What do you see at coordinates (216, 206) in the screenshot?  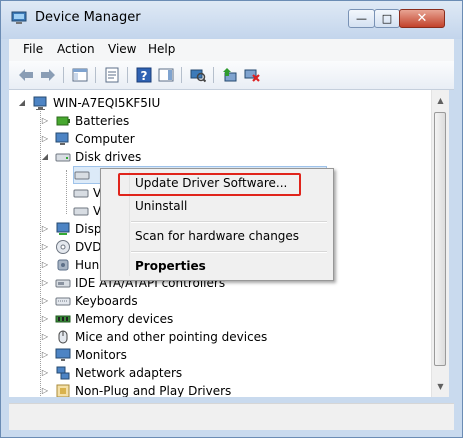 I see `menu-uninstall: Uninstall` at bounding box center [216, 206].